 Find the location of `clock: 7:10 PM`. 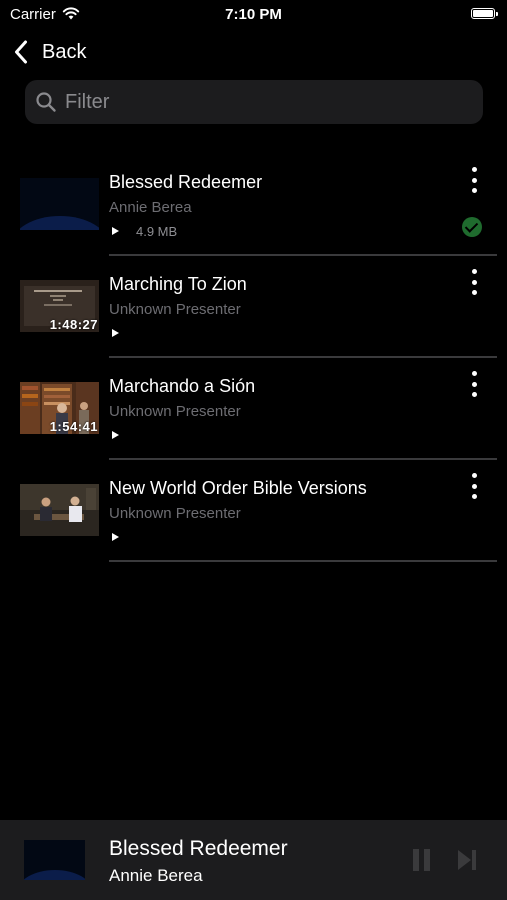

clock: 7:10 PM is located at coordinates (253, 14).